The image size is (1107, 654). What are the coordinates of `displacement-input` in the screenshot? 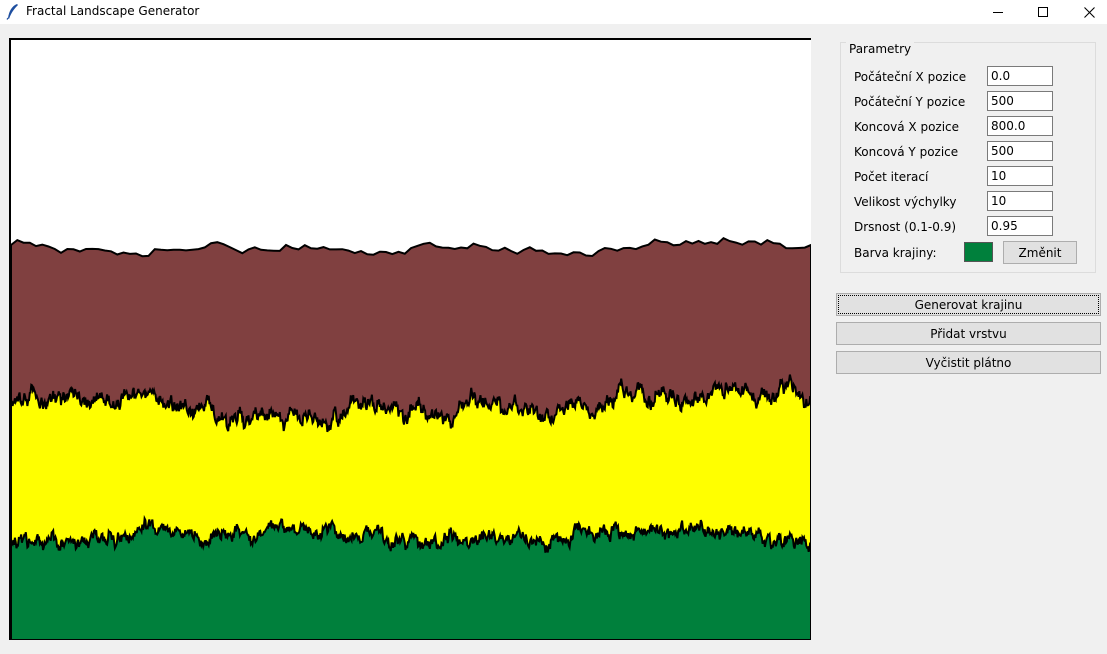 It's located at (1020, 201).